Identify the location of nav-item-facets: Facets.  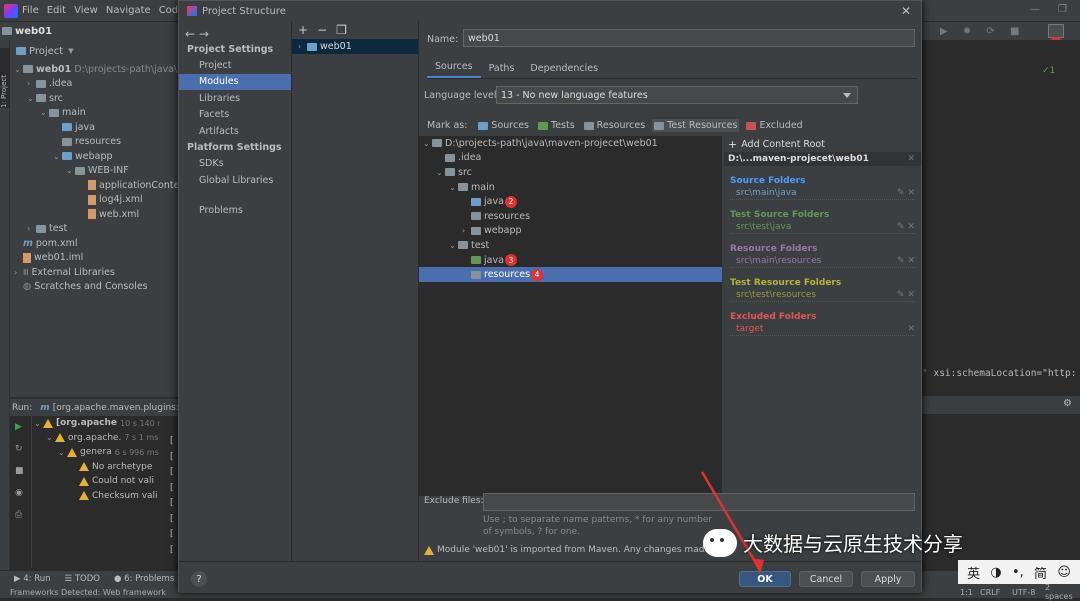
(235, 115).